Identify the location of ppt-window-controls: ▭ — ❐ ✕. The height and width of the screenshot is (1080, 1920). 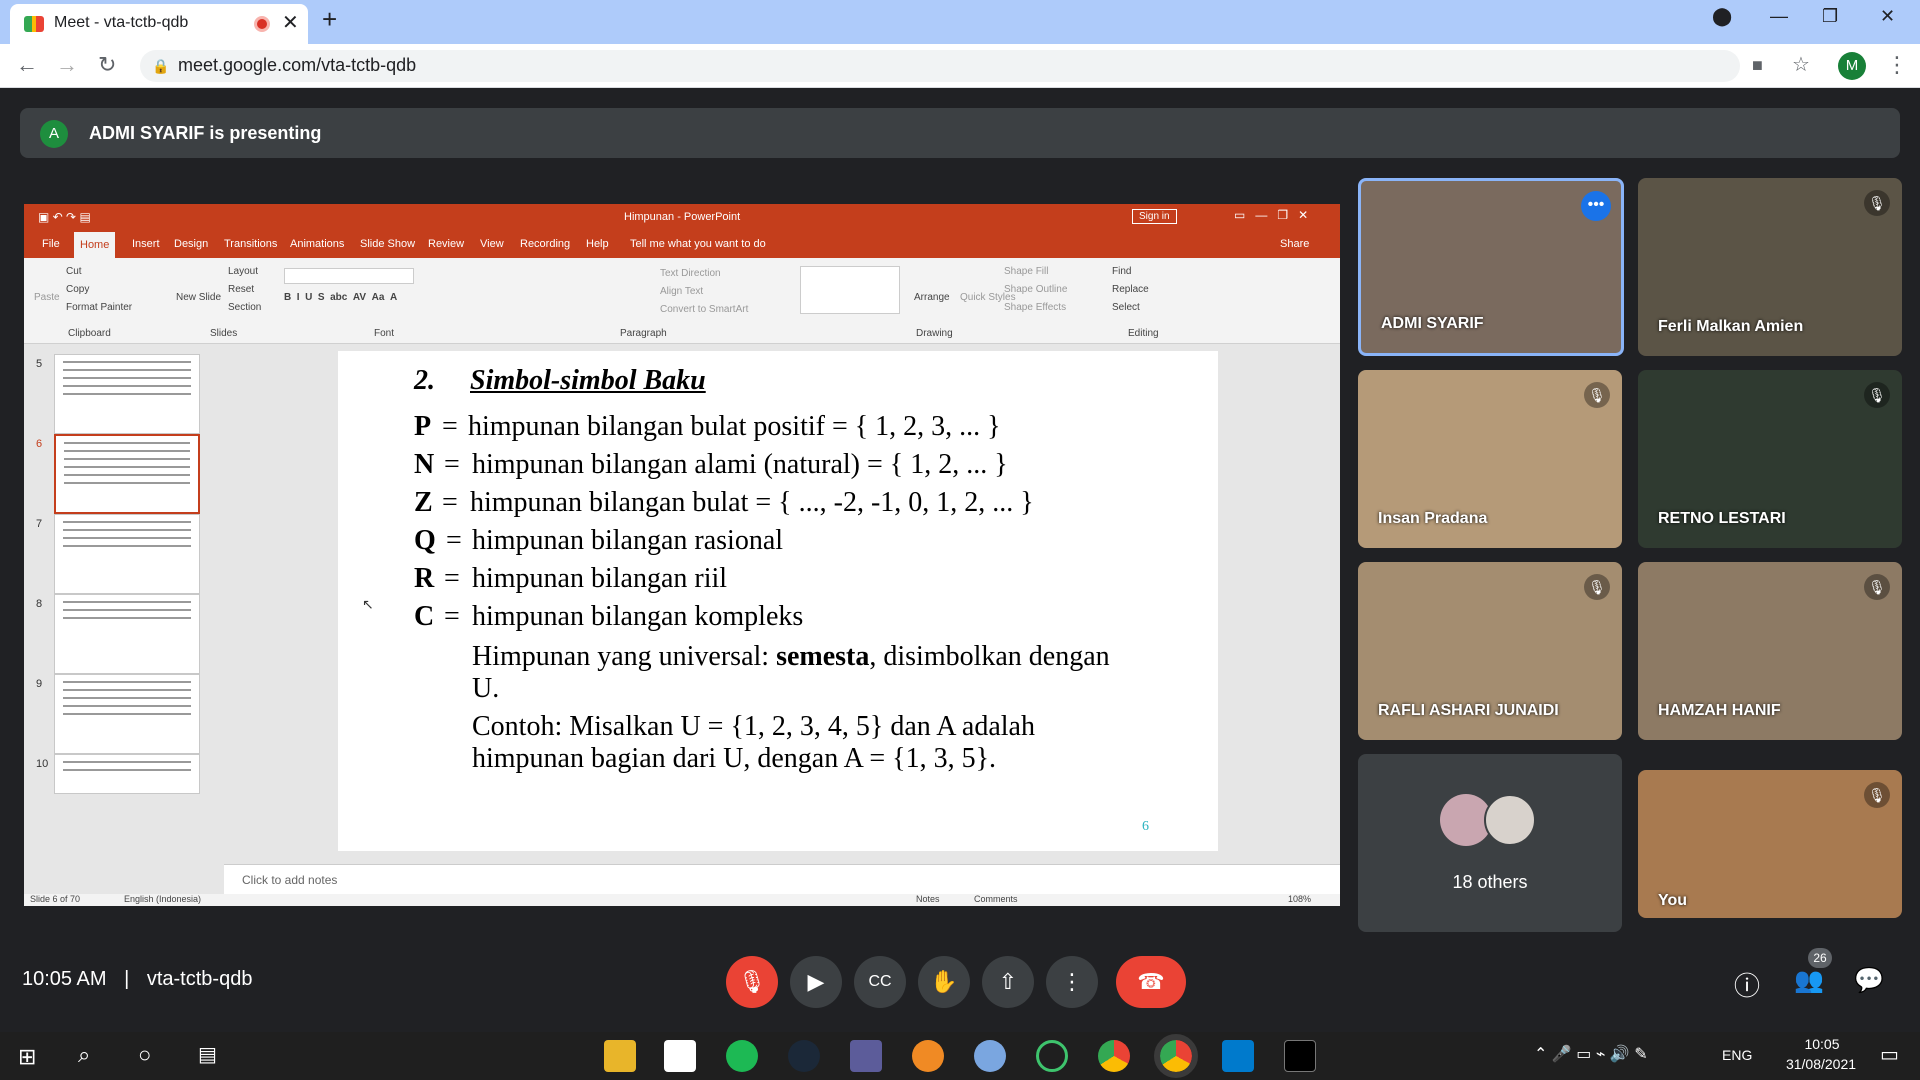
(1271, 215).